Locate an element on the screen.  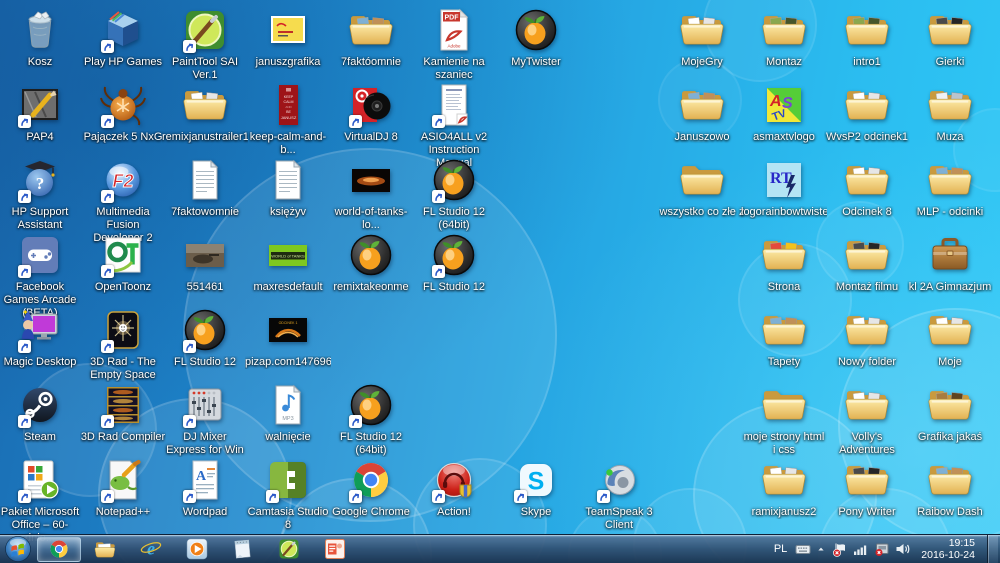
walni-cie-desktop-icon: MP3 walnięcie is located at coordinates (288, 412).